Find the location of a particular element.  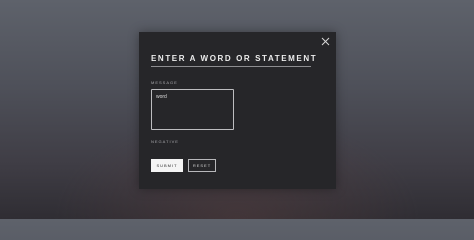

message-input: word is located at coordinates (192, 109).